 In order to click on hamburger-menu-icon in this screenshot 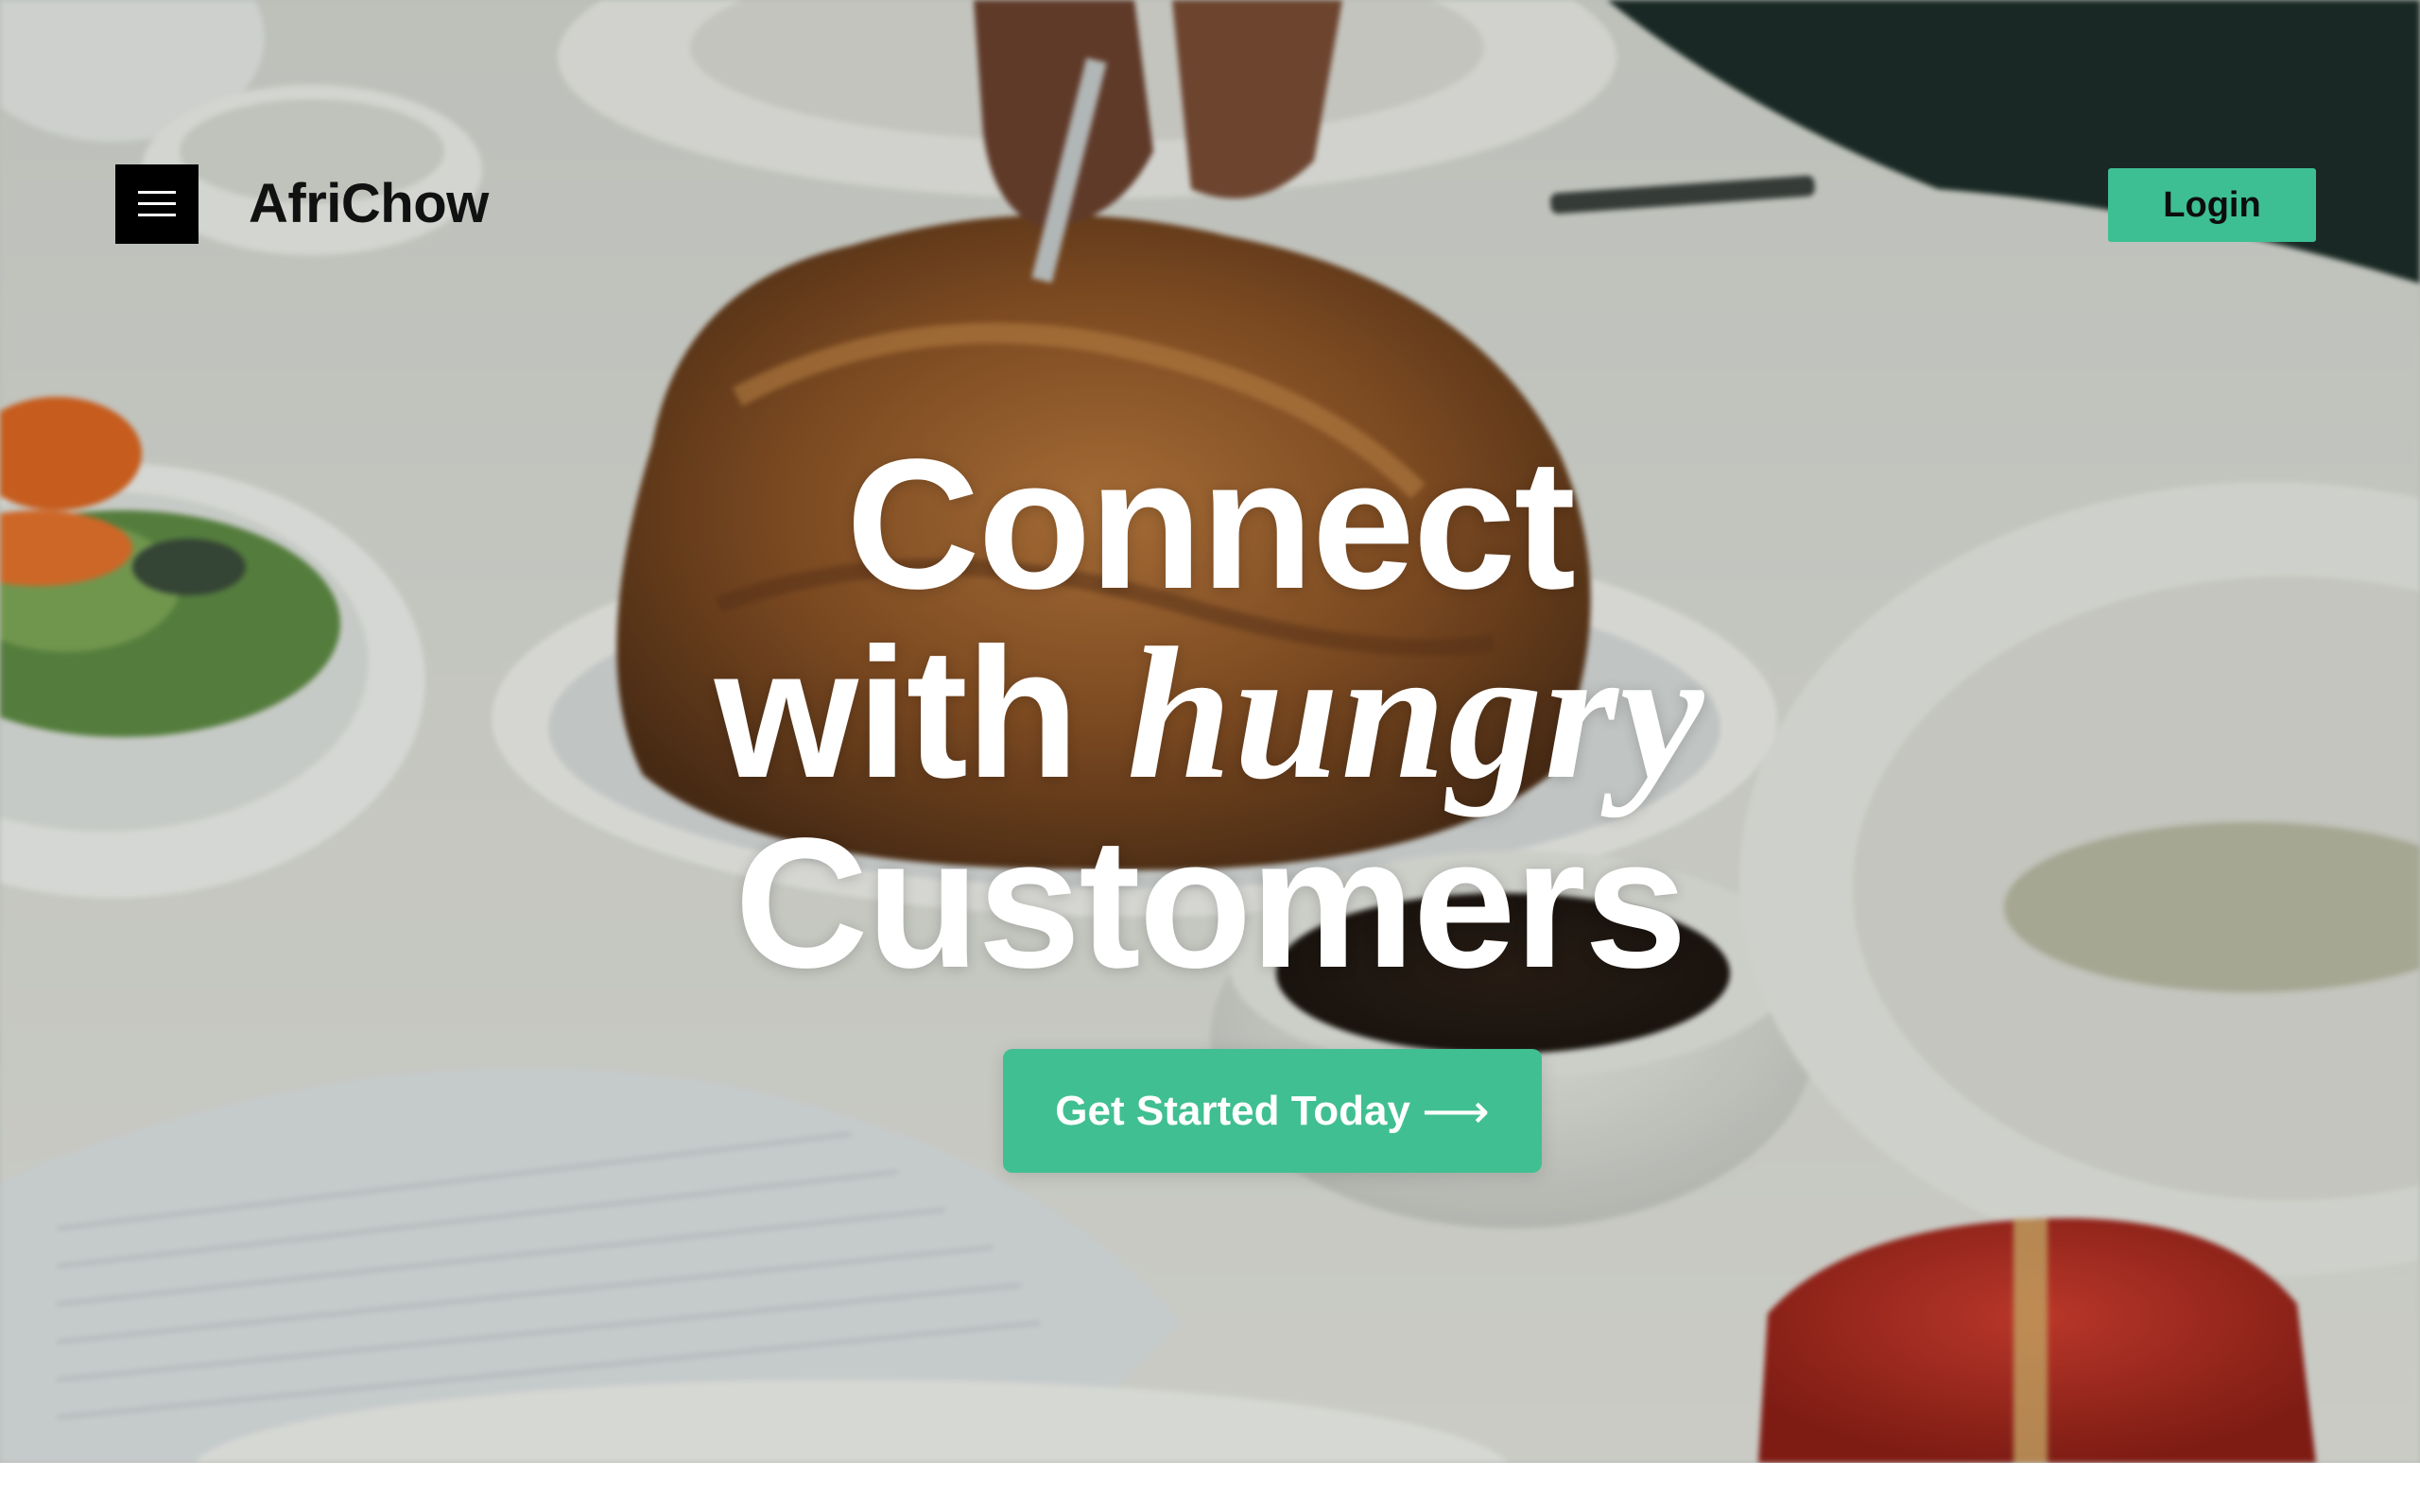, I will do `click(157, 203)`.